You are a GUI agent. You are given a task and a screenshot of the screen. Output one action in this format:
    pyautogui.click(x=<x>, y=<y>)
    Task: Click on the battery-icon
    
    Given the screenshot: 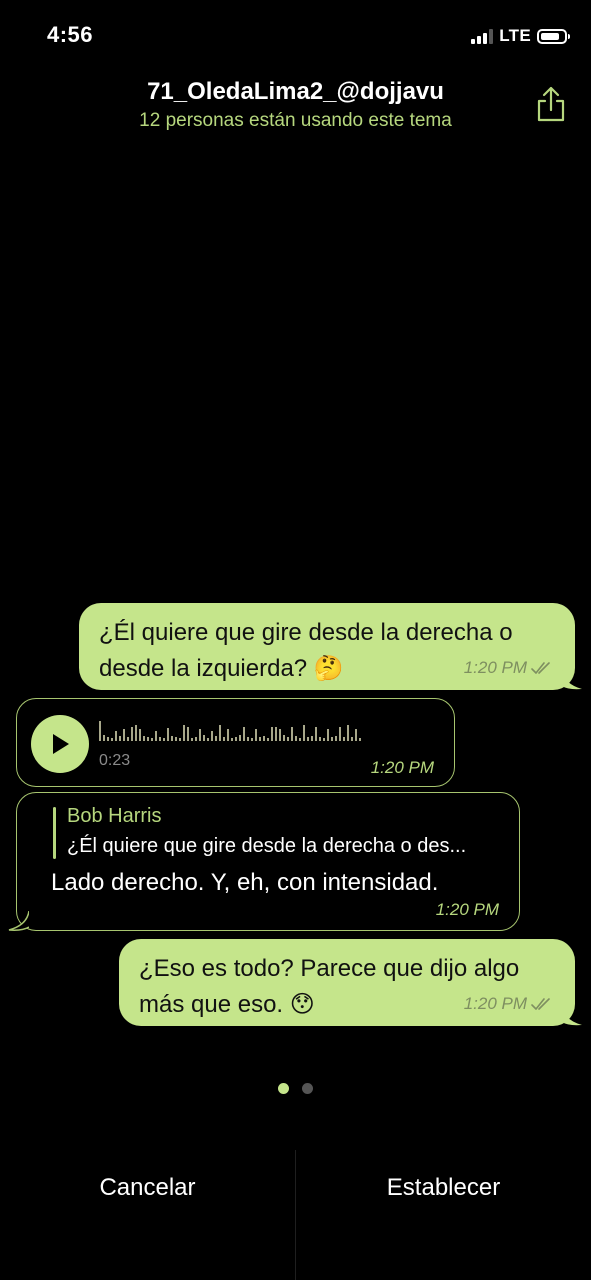 What is the action you would take?
    pyautogui.click(x=553, y=36)
    